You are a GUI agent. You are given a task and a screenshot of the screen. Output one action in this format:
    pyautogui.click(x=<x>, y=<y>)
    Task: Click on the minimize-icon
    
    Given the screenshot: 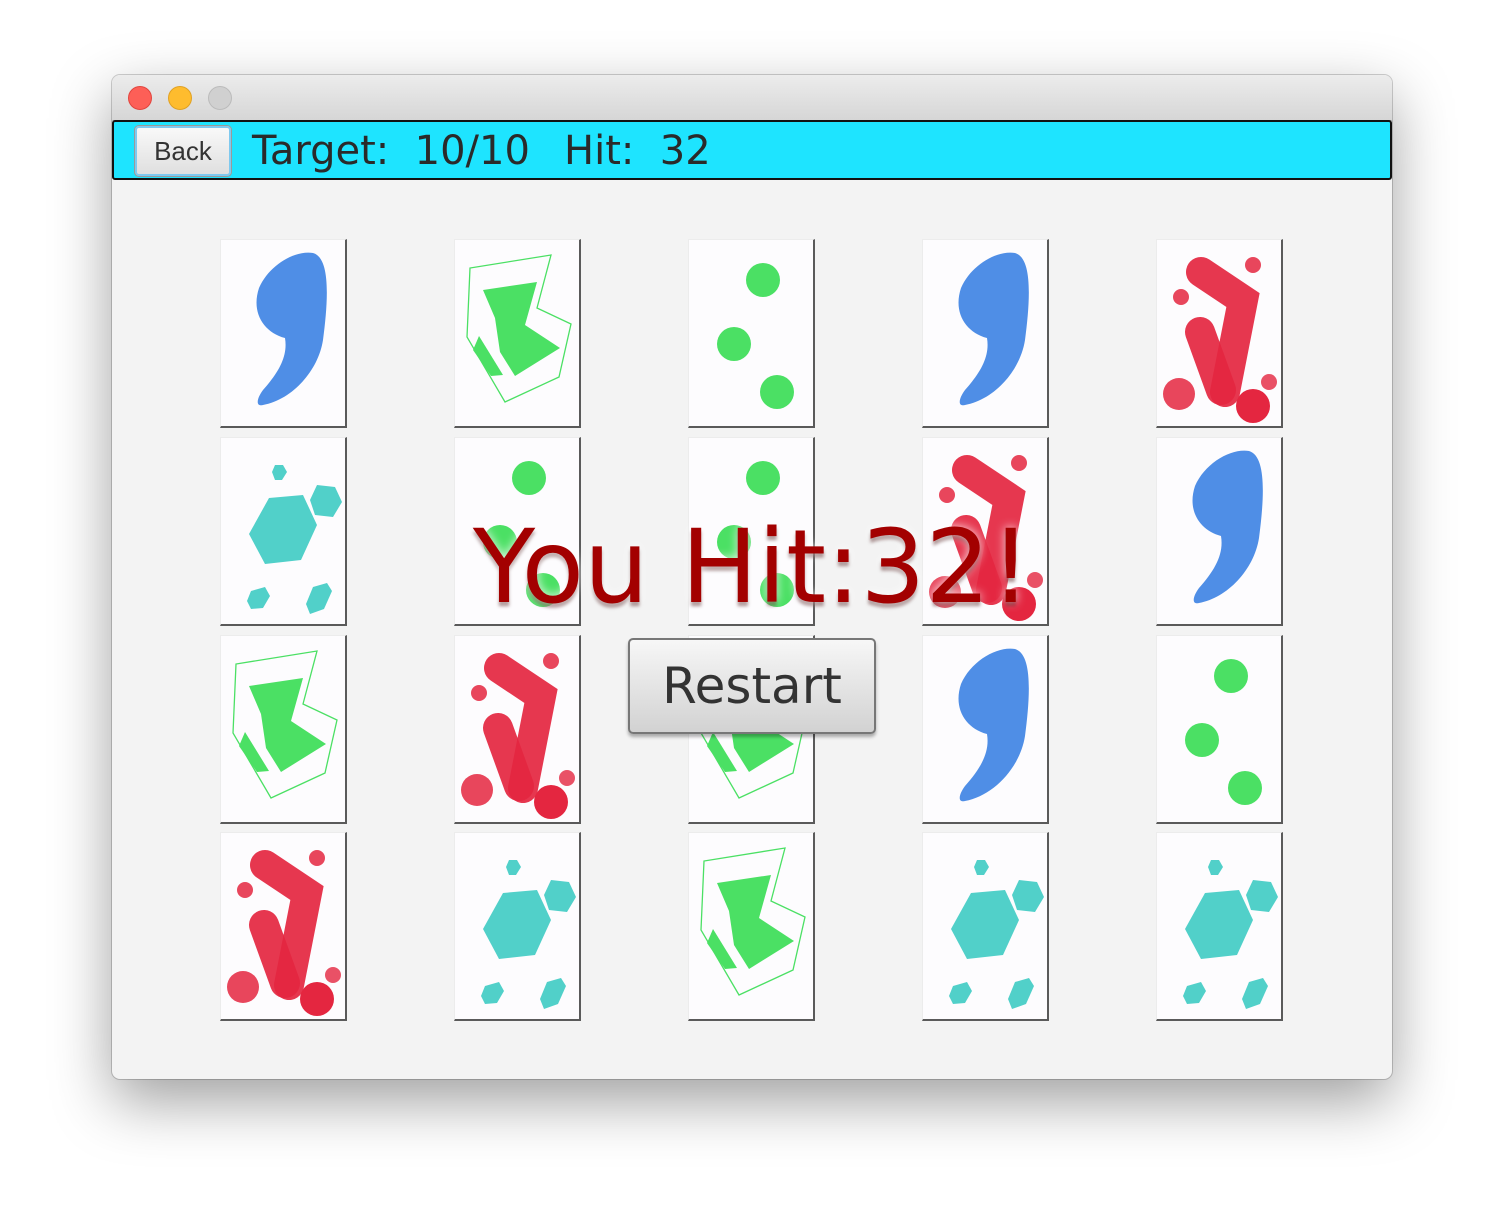 What is the action you would take?
    pyautogui.click(x=180, y=98)
    